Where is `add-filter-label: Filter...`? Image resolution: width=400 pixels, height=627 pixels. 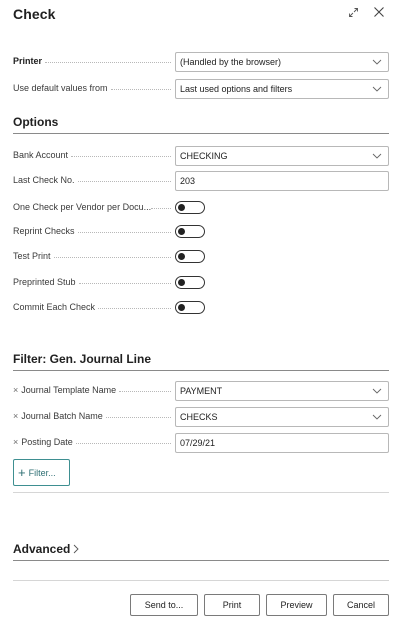 add-filter-label: Filter... is located at coordinates (42, 472).